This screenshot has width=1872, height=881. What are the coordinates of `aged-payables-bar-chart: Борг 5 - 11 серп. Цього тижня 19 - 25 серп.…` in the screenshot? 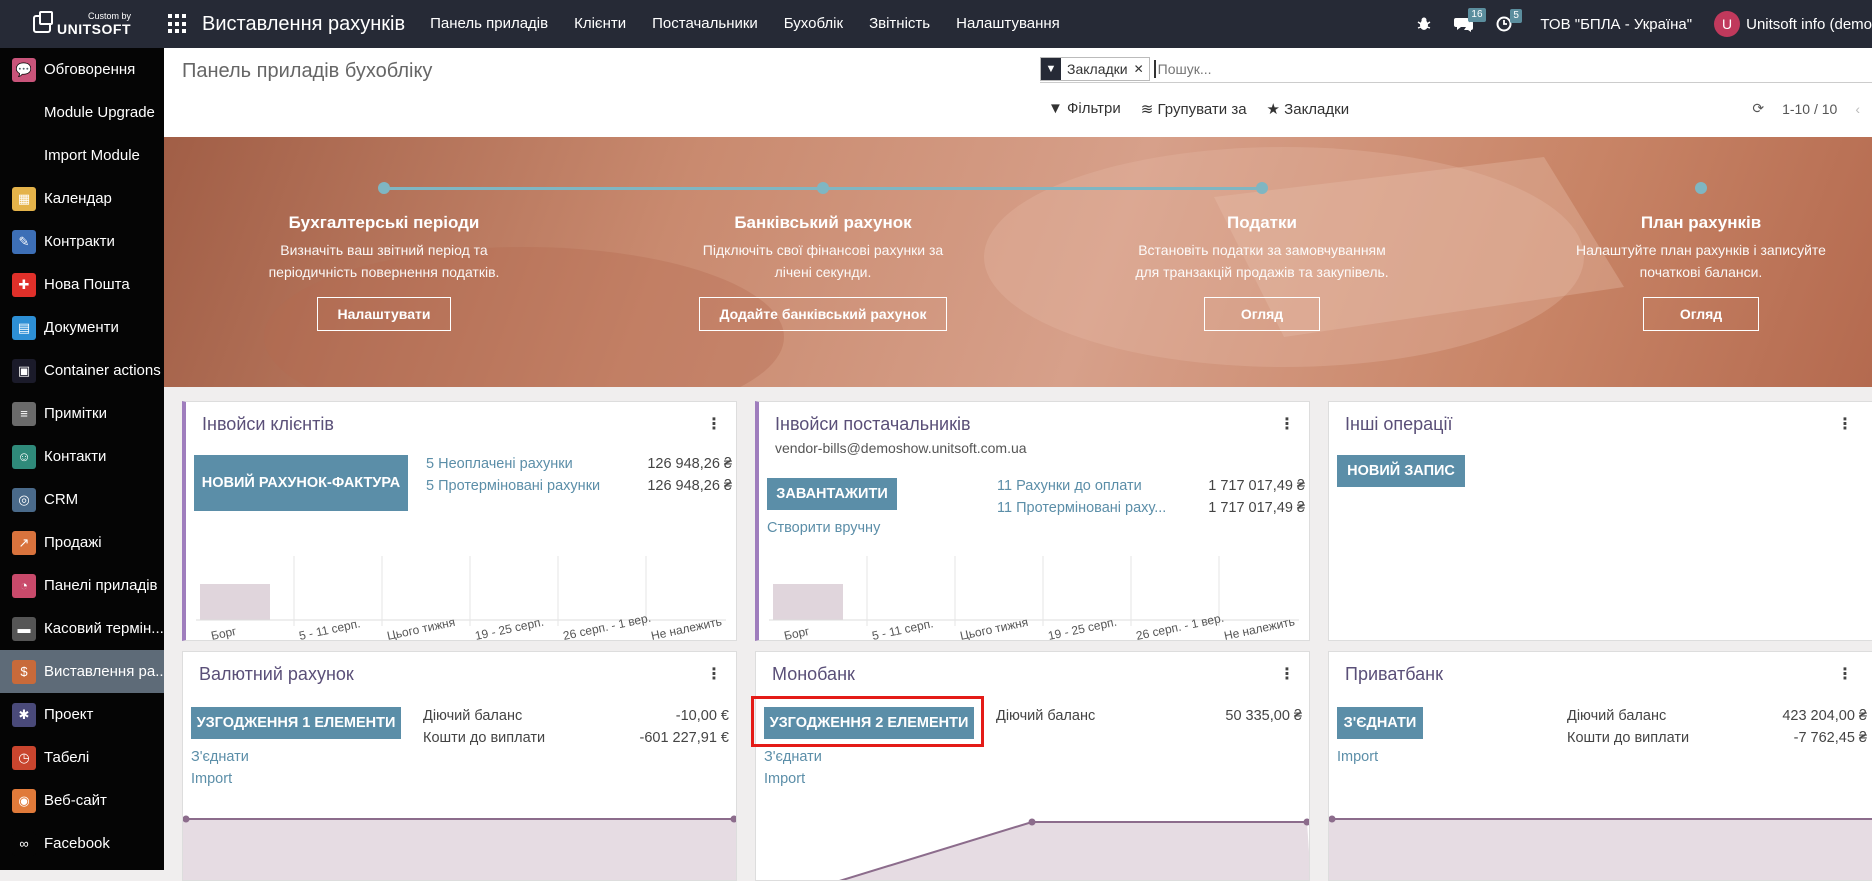 It's located at (1039, 596).